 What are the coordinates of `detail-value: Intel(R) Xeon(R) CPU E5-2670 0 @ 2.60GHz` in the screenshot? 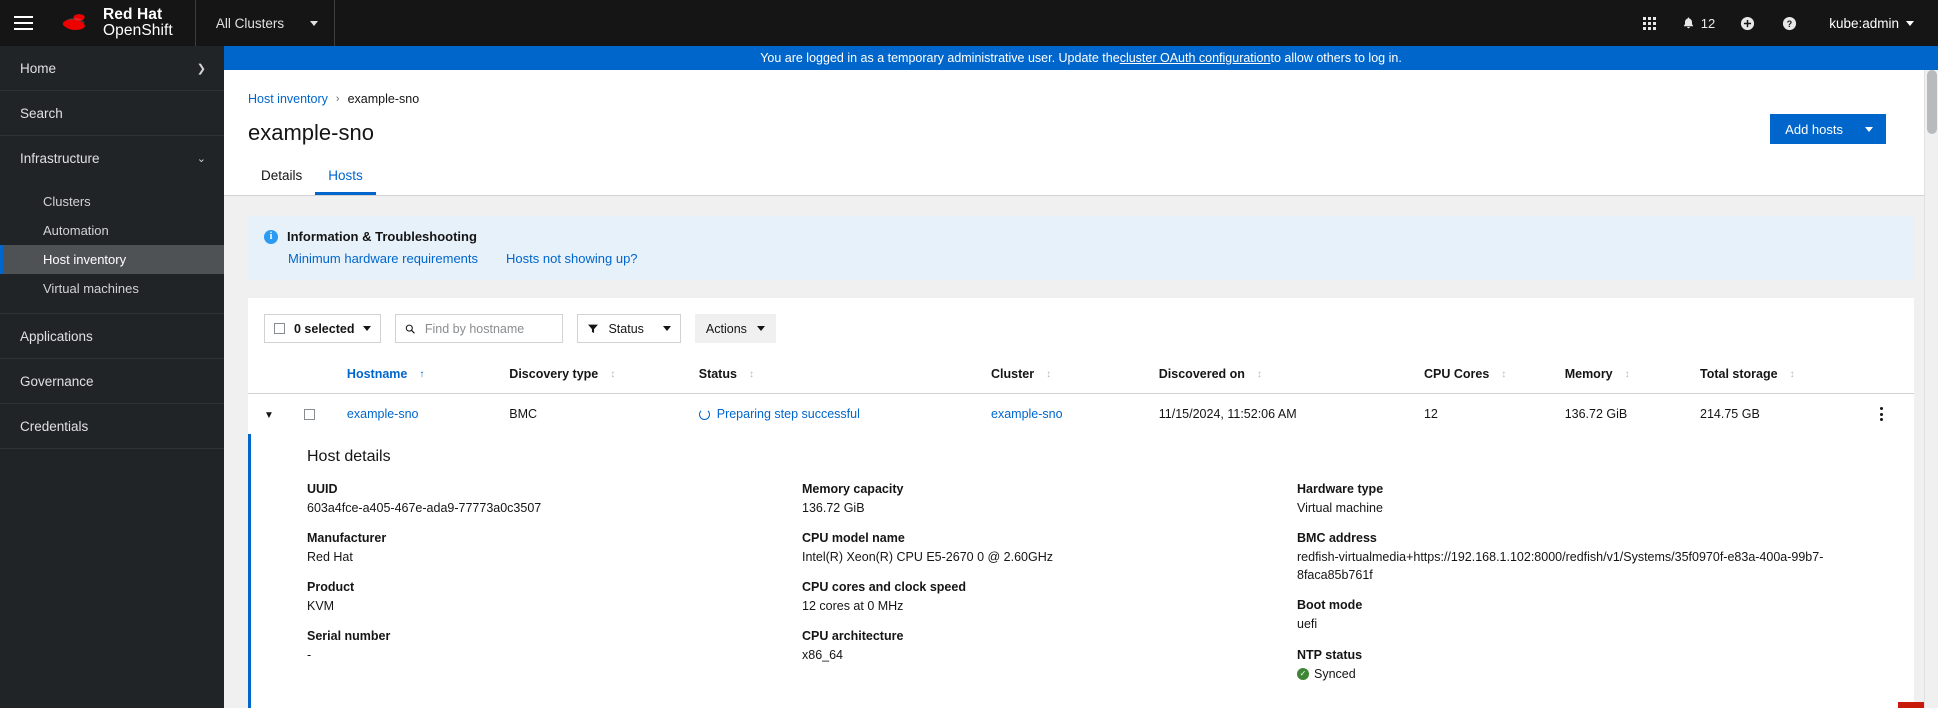 It's located at (927, 557).